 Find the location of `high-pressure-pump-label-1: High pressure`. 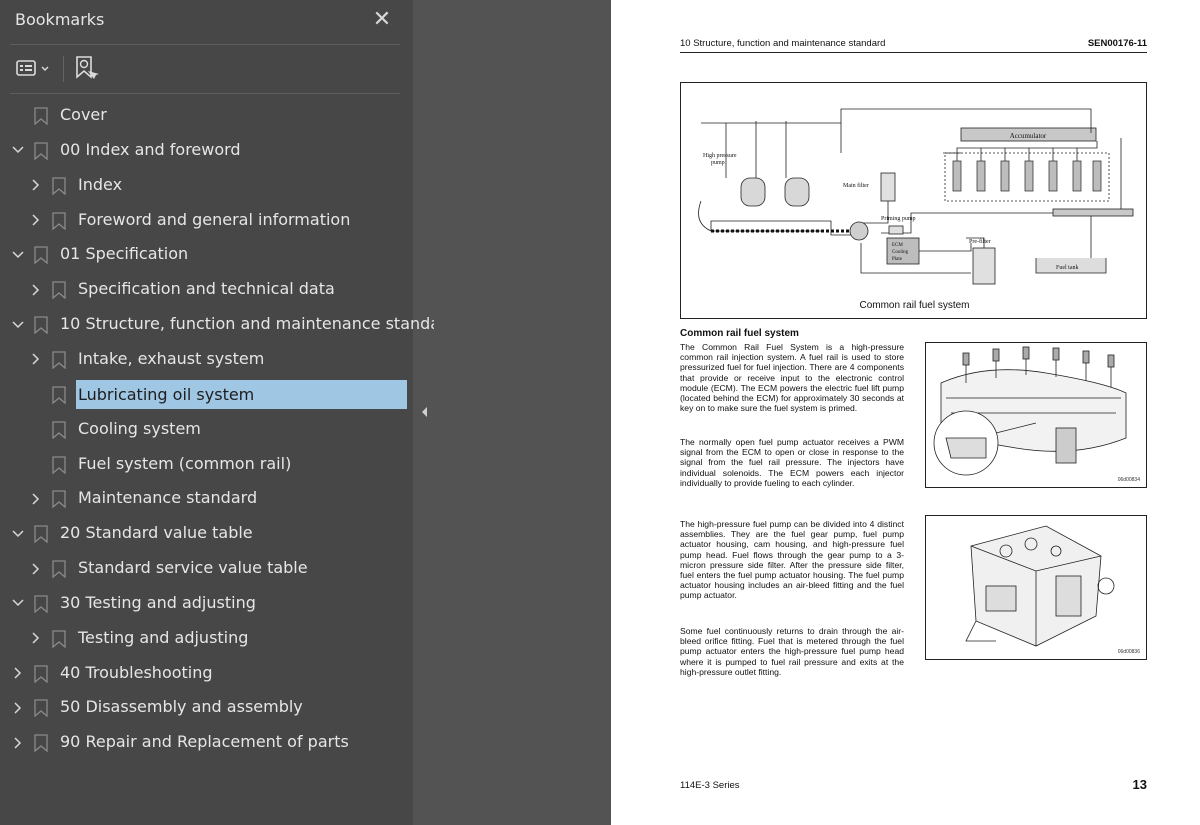

high-pressure-pump-label-1: High pressure is located at coordinates (720, 156).